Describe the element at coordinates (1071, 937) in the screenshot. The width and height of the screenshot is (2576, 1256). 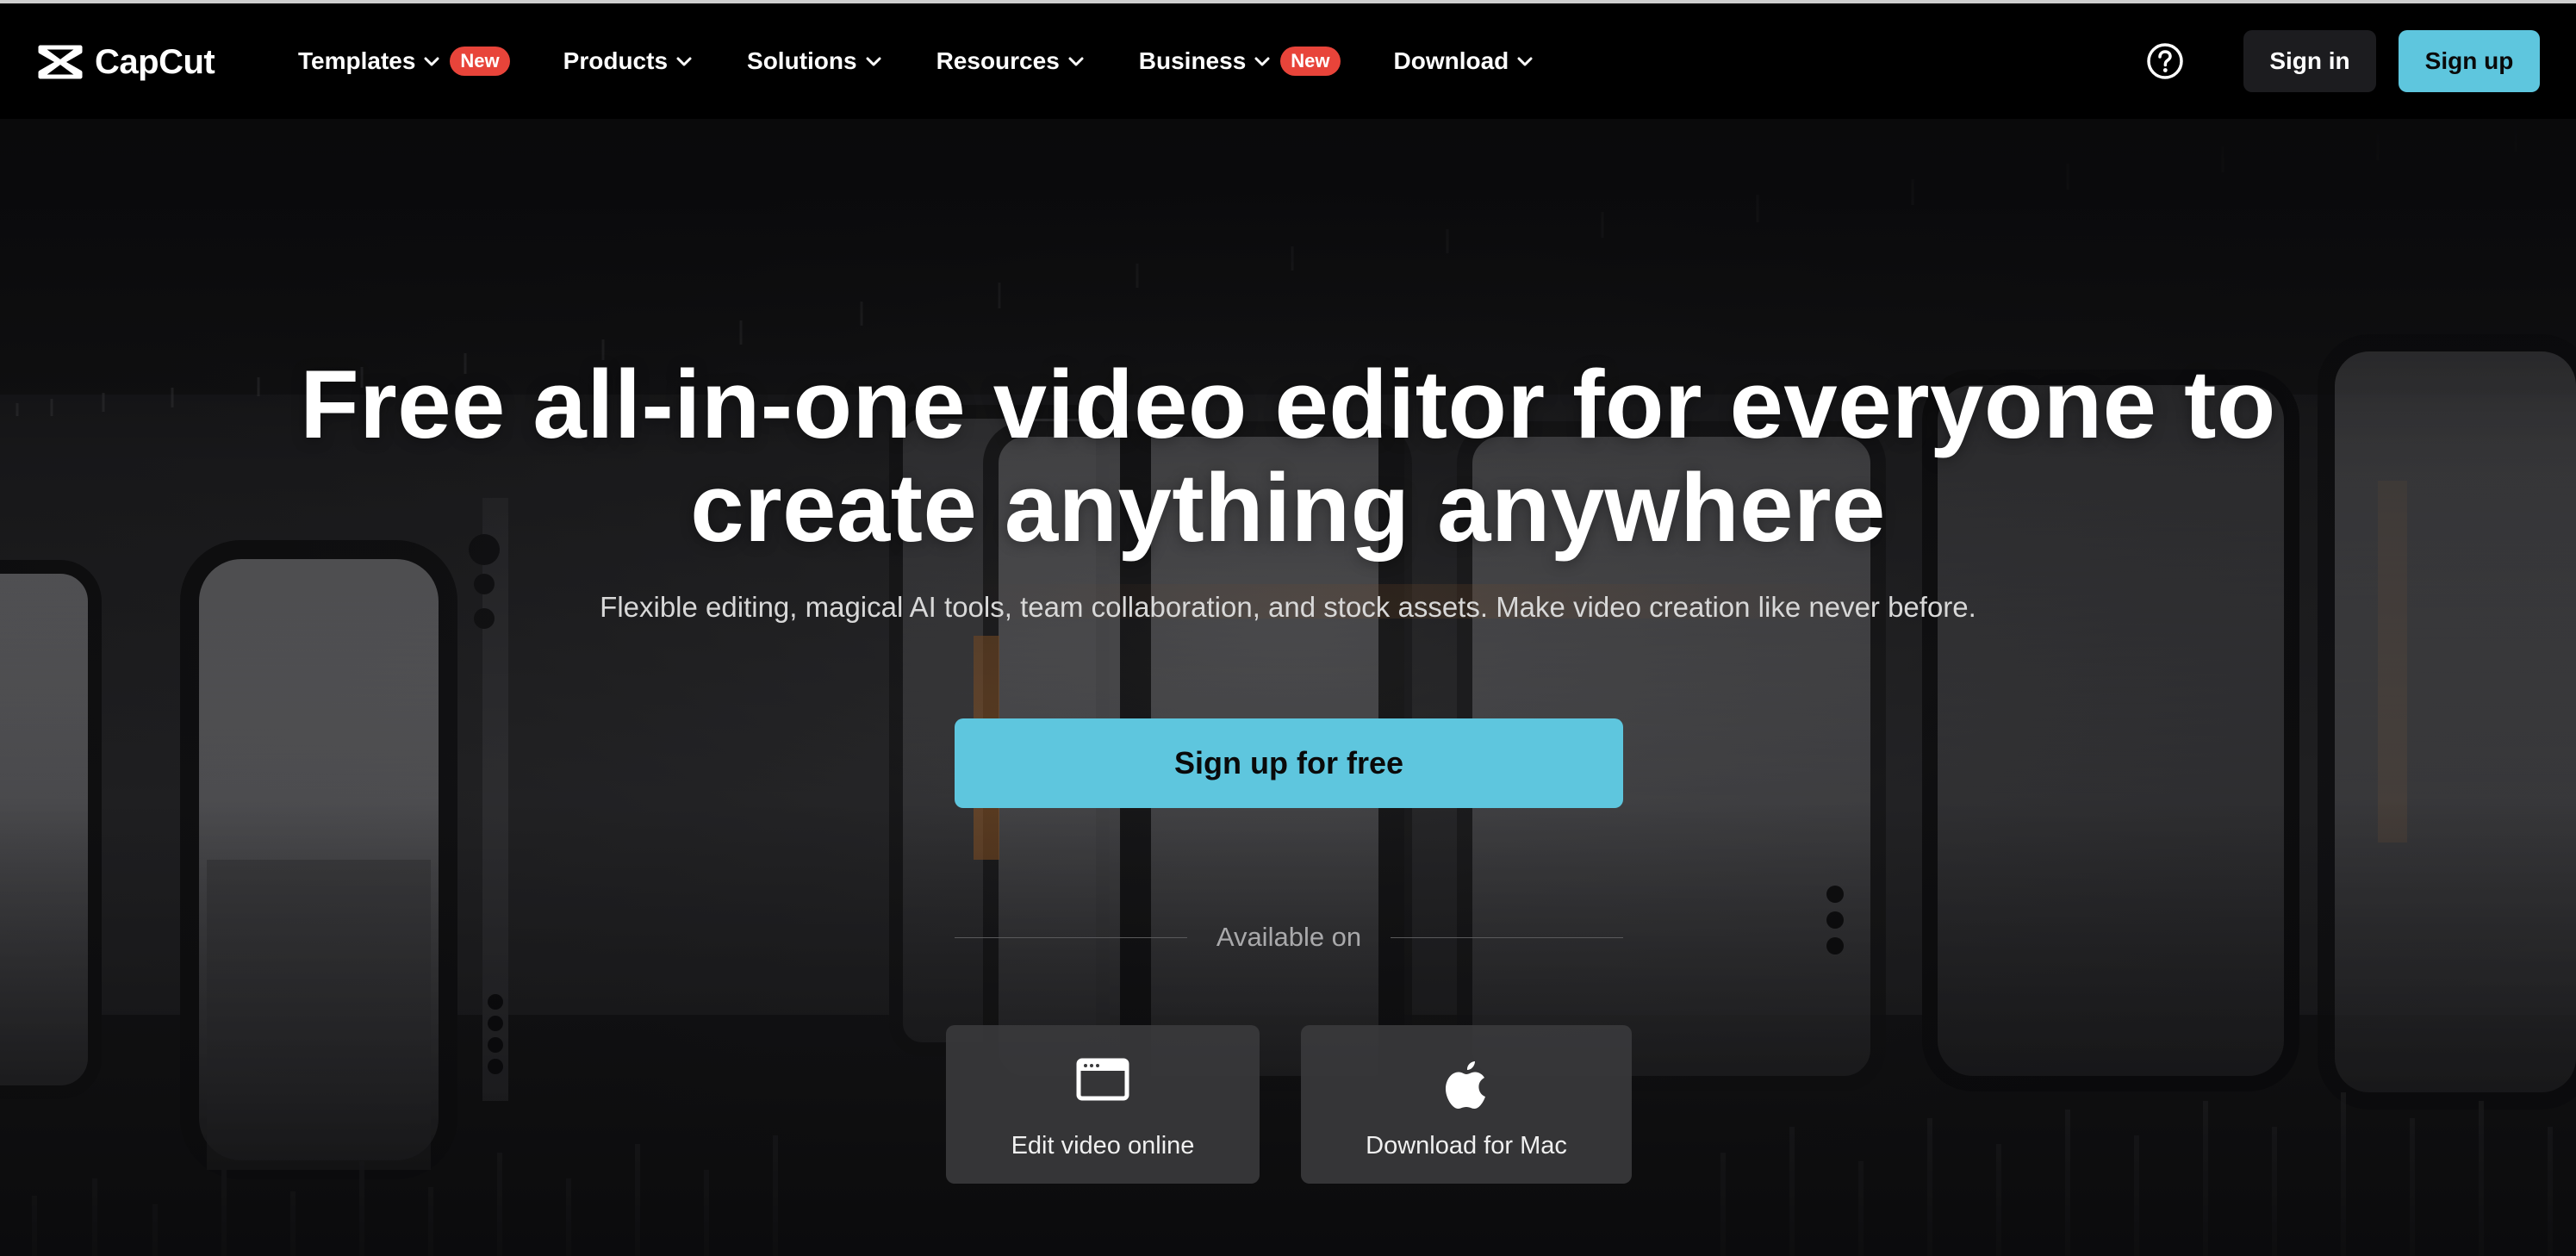
I see `divider-line-left` at that location.